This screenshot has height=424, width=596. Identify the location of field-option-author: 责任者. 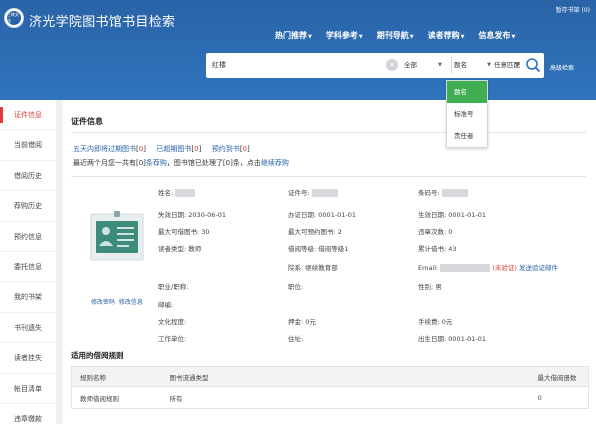
(467, 136).